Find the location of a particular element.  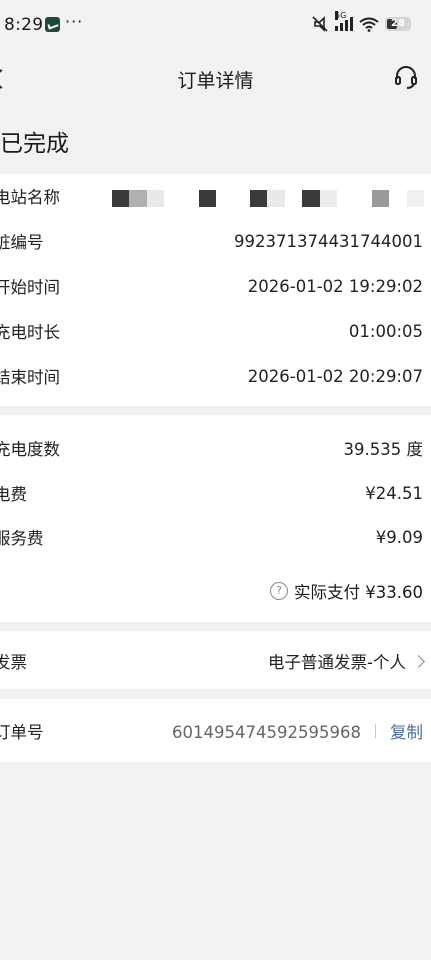

energy-row: 充电度数 39.535 度 is located at coordinates (215, 448).